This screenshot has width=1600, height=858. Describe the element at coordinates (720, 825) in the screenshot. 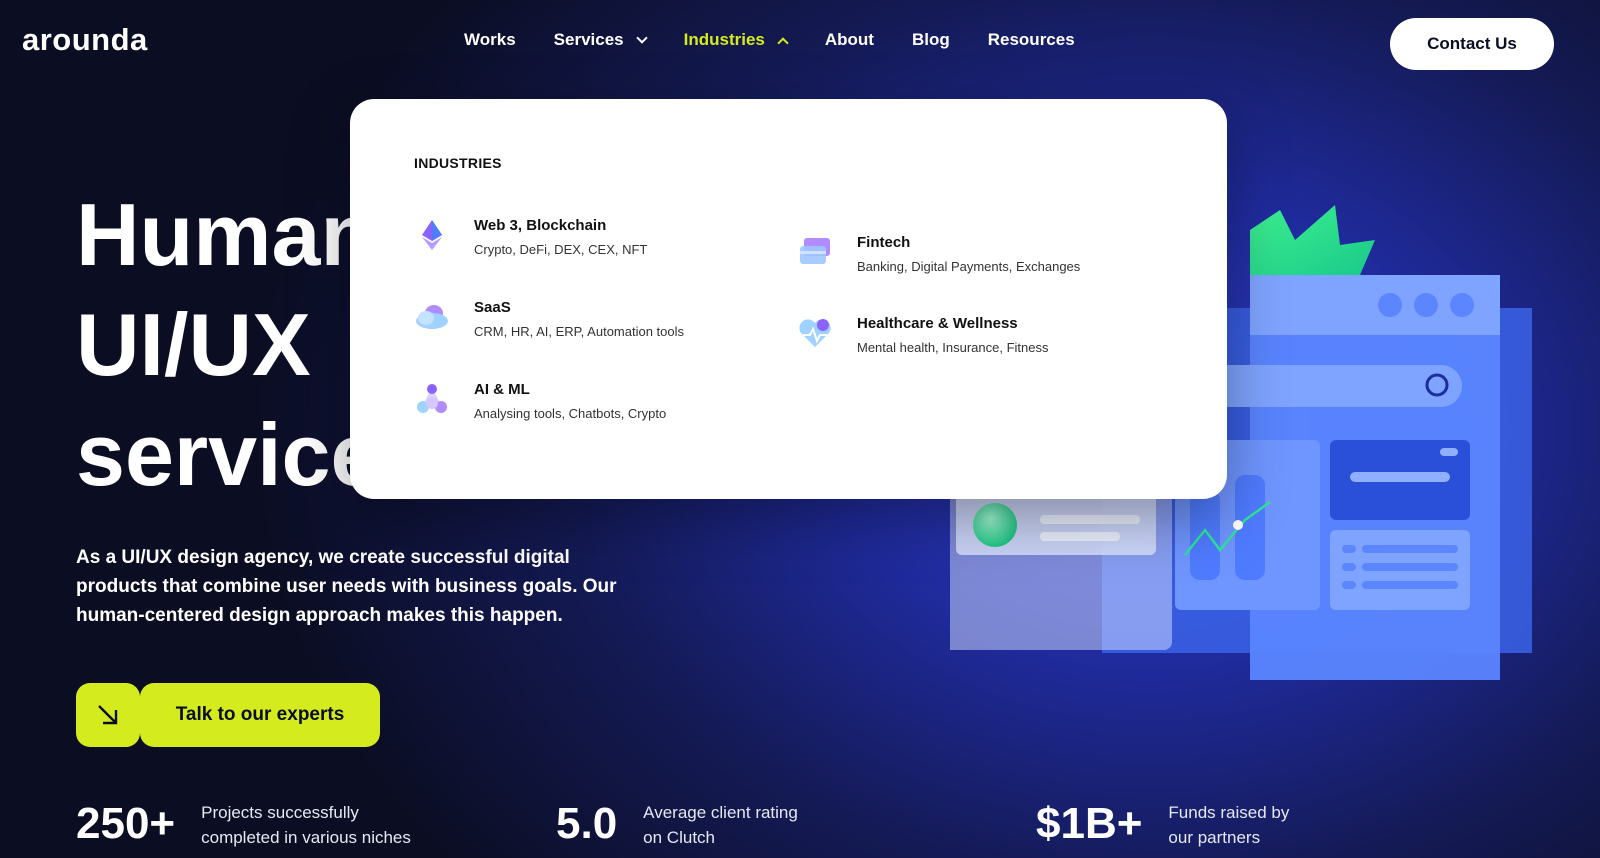

I see `stat-label: Average client rating on Clutch` at that location.